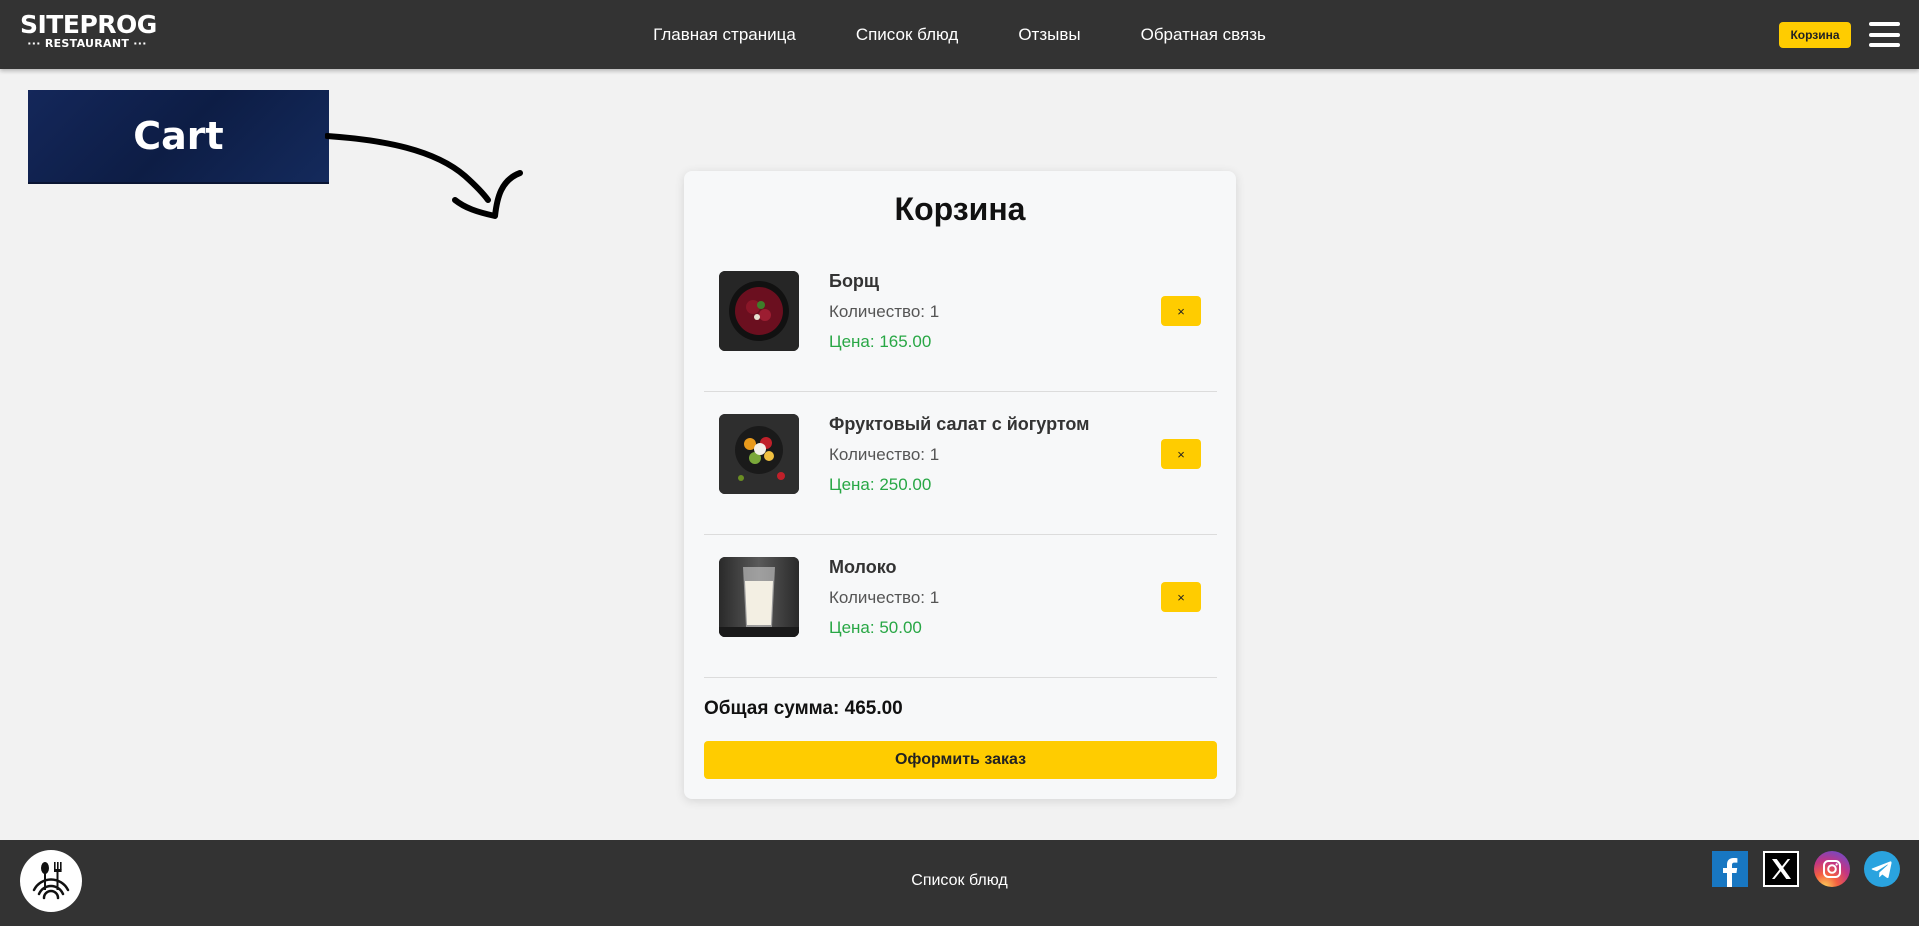 The width and height of the screenshot is (1919, 926). Describe the element at coordinates (1882, 869) in the screenshot. I see `telegram-icon` at that location.